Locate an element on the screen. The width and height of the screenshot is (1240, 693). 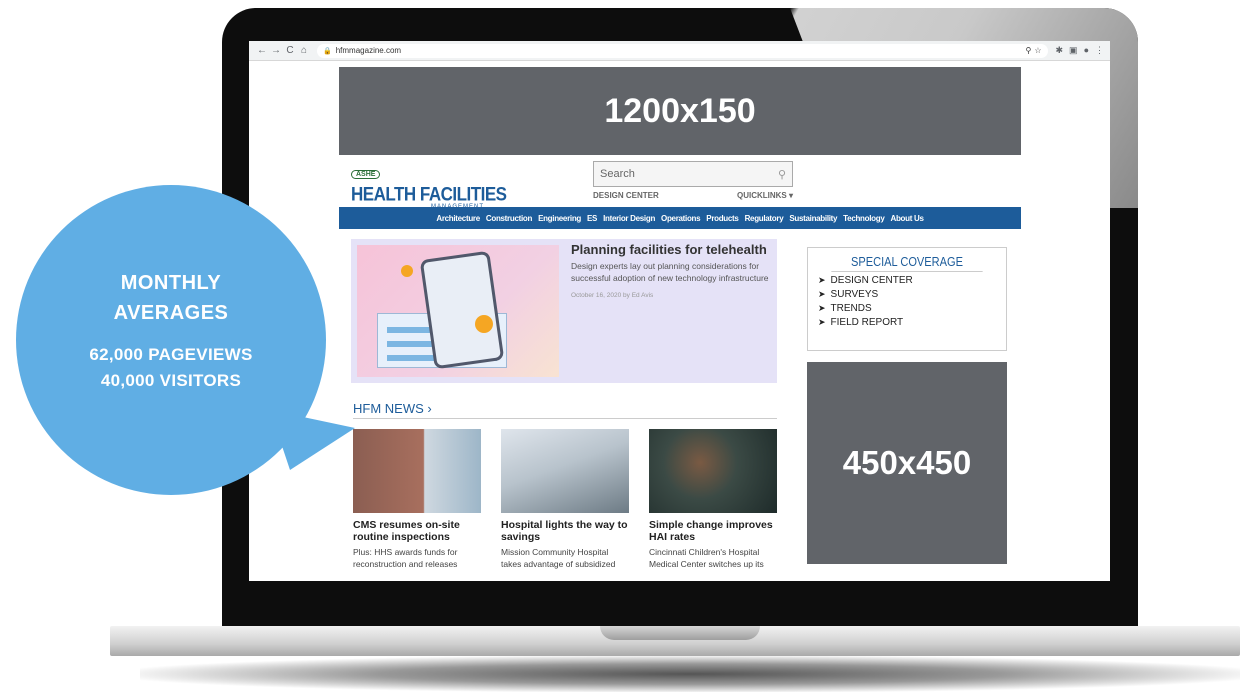
signal-dot is located at coordinates (407, 271).